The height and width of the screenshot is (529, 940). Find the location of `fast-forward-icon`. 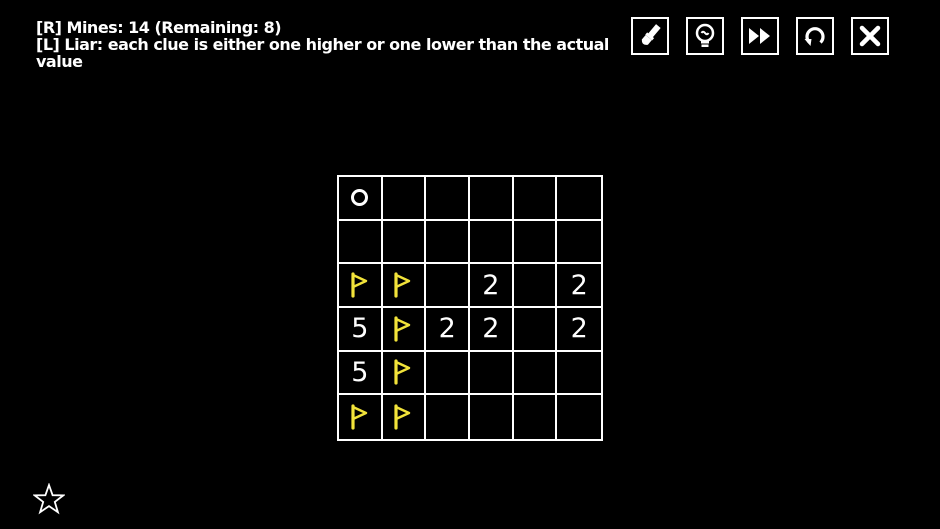

fast-forward-icon is located at coordinates (759, 36).